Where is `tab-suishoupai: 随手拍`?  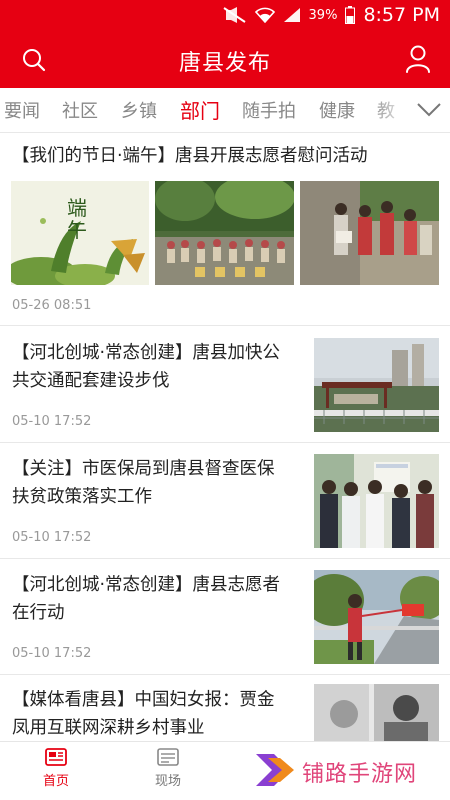
tab-suishoupai: 随手拍 is located at coordinates (269, 110).